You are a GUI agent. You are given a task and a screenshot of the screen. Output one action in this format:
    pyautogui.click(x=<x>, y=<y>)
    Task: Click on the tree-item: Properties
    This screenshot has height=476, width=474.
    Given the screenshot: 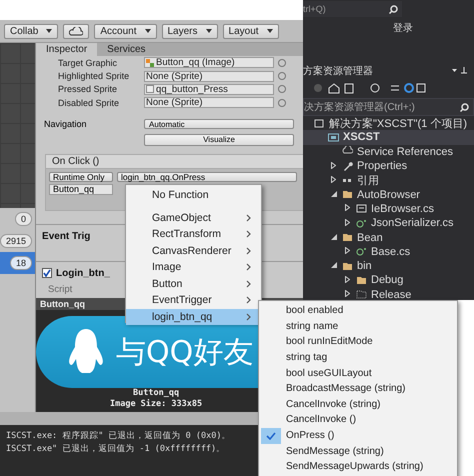 What is the action you would take?
    pyautogui.click(x=388, y=166)
    